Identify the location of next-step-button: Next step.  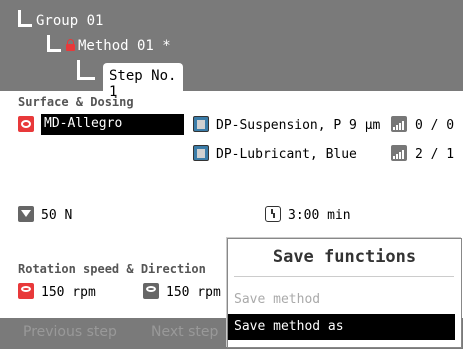
(184, 332).